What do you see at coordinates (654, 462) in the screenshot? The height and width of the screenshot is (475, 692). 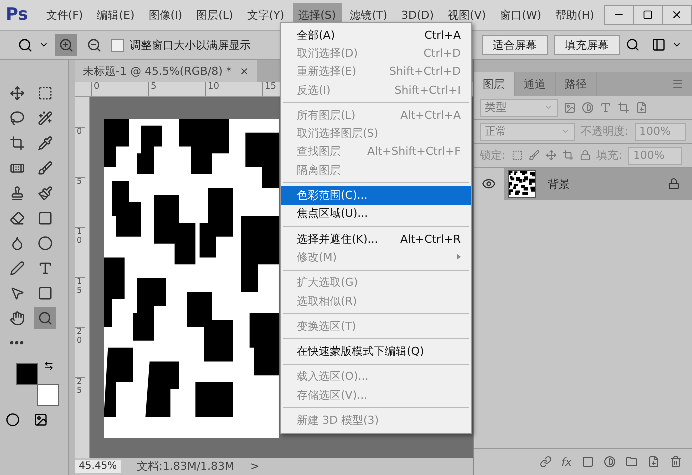 I see `new-layer-icon` at bounding box center [654, 462].